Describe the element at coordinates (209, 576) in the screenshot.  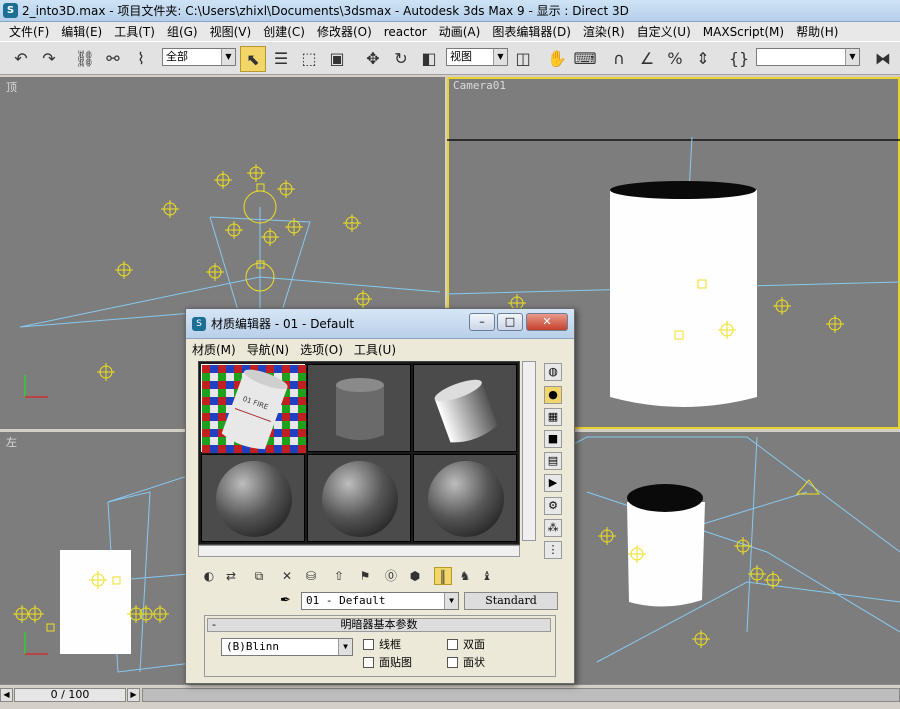
I see `get-material-icon: ◐` at that location.